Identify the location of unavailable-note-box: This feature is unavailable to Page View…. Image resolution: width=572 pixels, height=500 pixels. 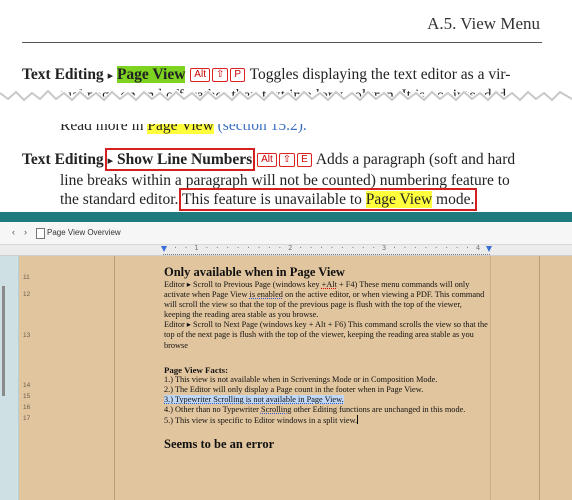
(328, 199).